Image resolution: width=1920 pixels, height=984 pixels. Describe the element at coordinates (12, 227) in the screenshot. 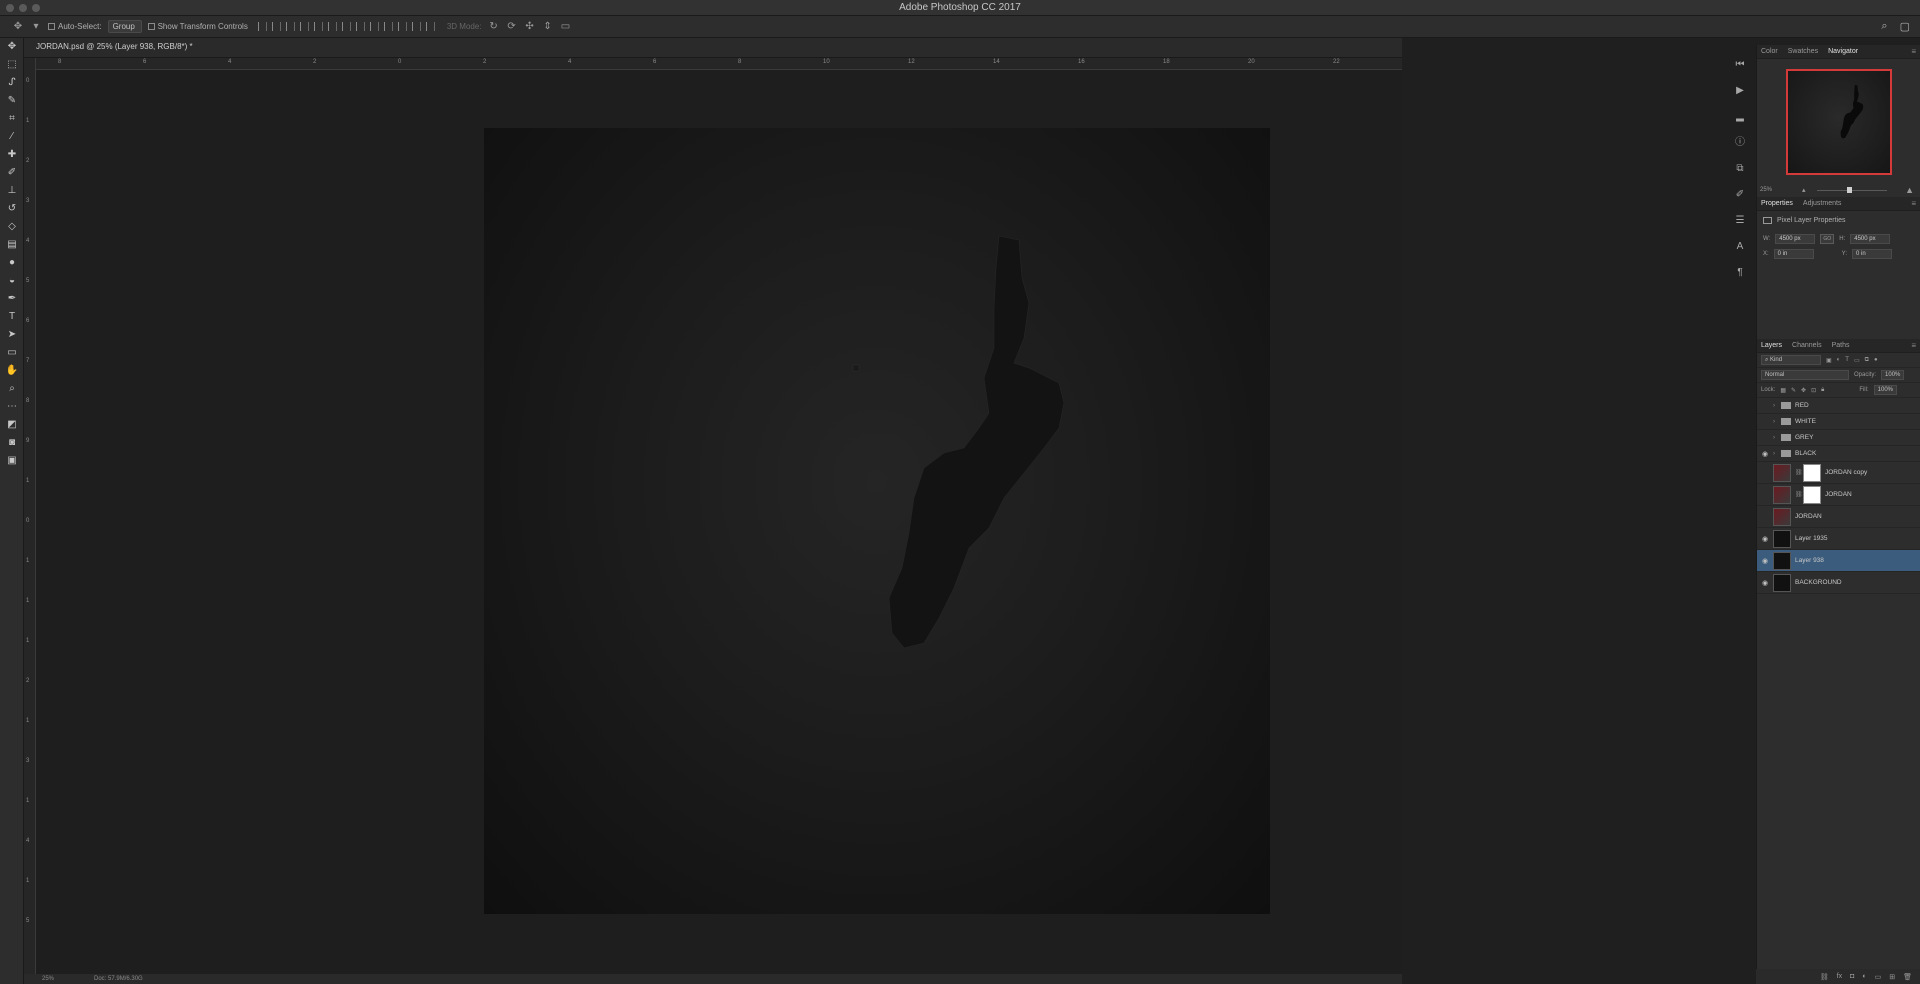

I see `eraser-tool-icon: ◇` at that location.